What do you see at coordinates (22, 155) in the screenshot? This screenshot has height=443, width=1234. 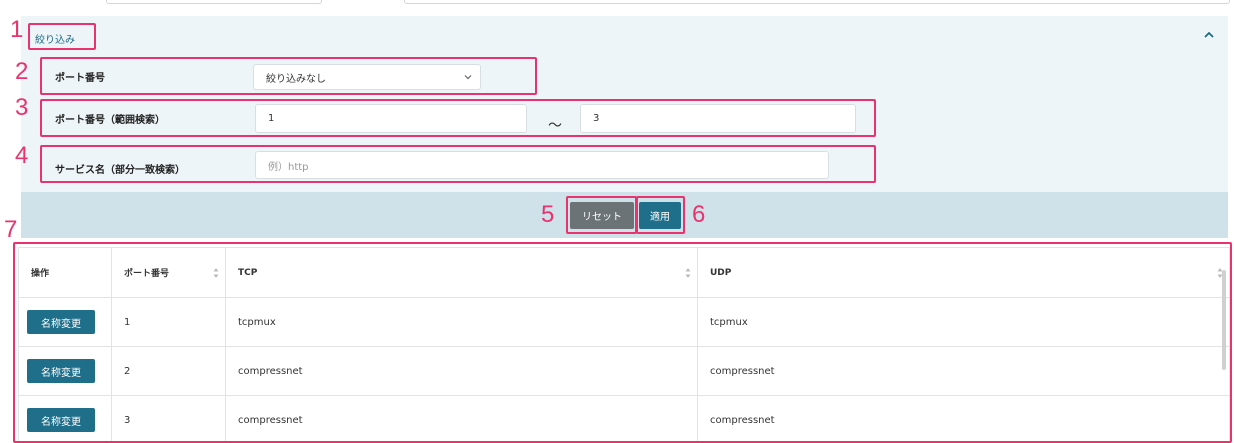 I see `callout-number-4: 4` at bounding box center [22, 155].